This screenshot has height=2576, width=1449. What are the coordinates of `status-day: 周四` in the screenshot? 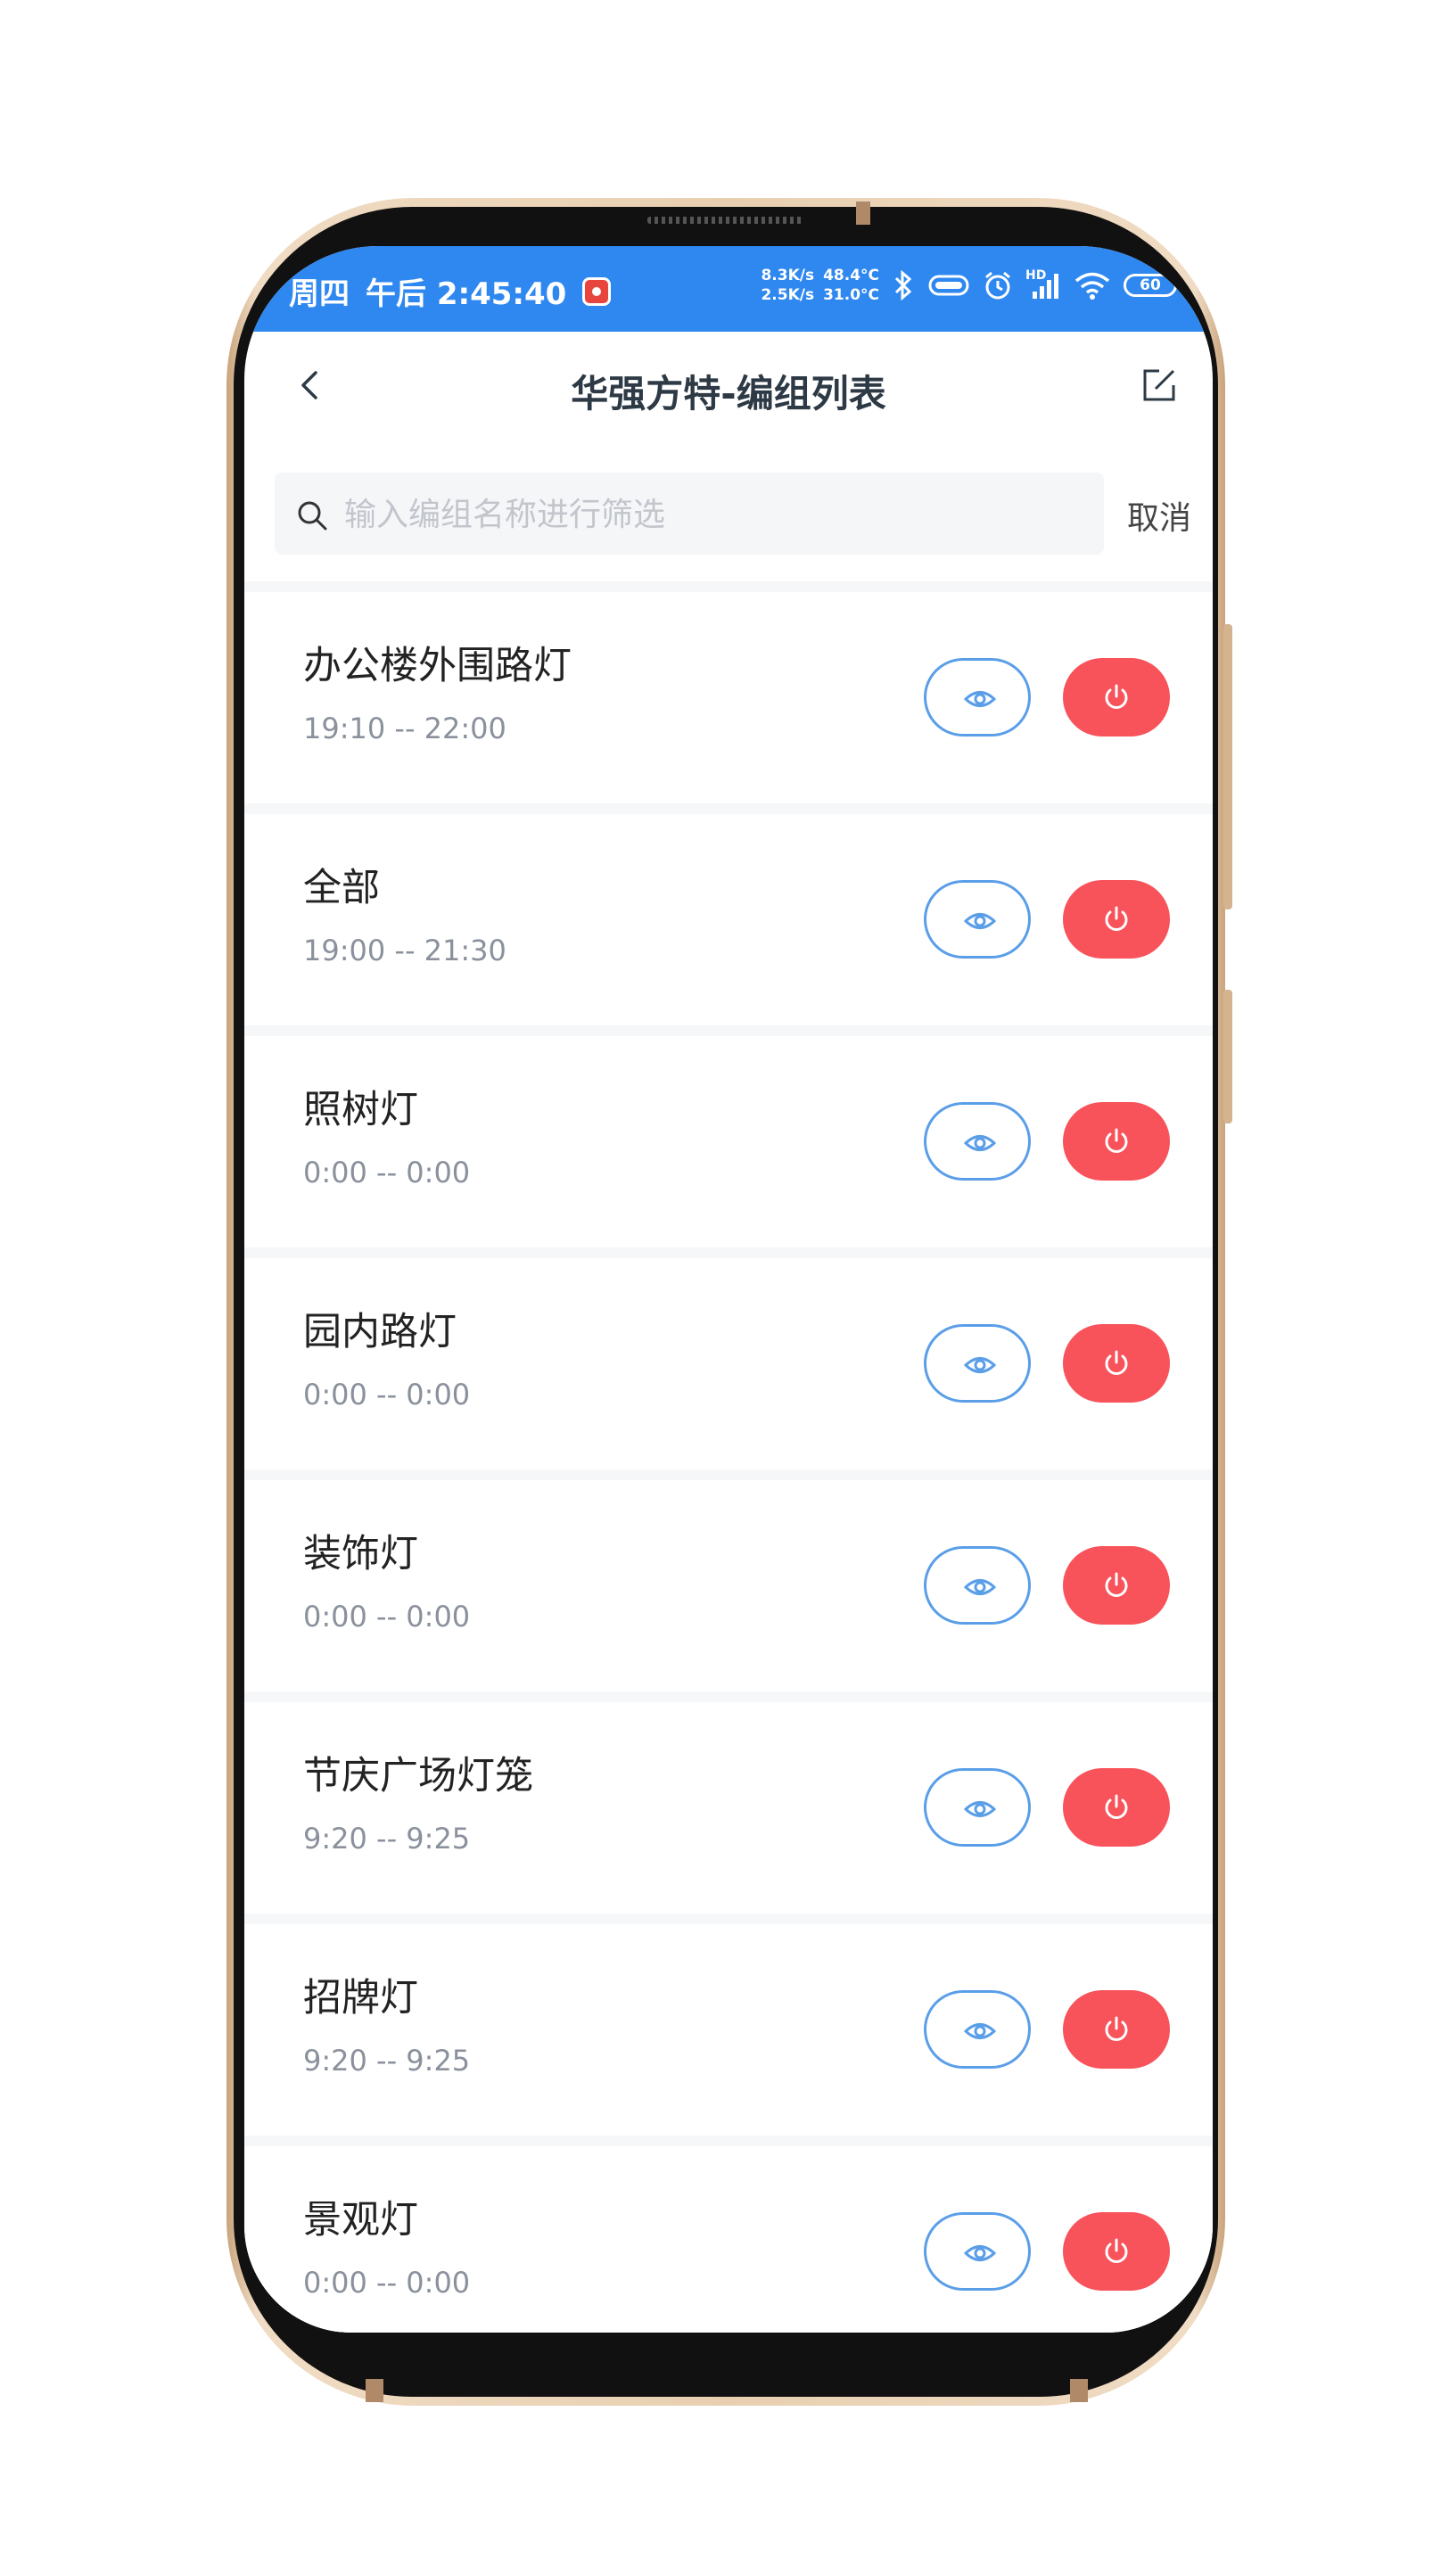 It's located at (319, 294).